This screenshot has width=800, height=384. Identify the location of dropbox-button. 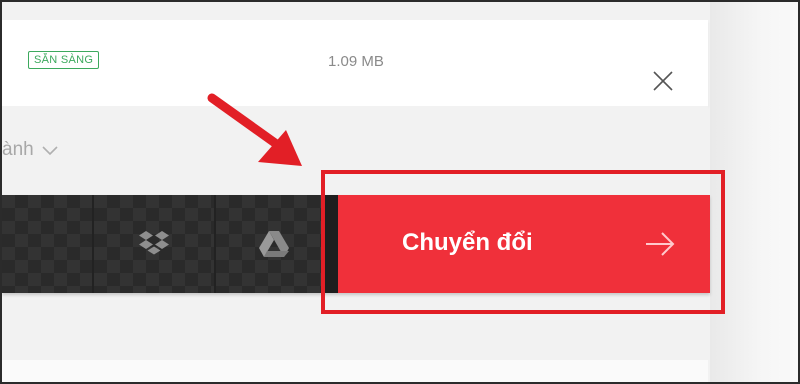
(154, 244).